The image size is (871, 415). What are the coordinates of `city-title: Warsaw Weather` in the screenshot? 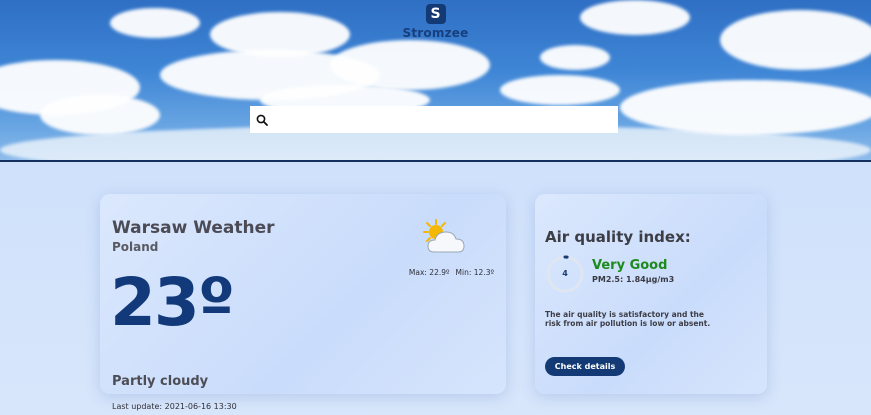 It's located at (193, 228).